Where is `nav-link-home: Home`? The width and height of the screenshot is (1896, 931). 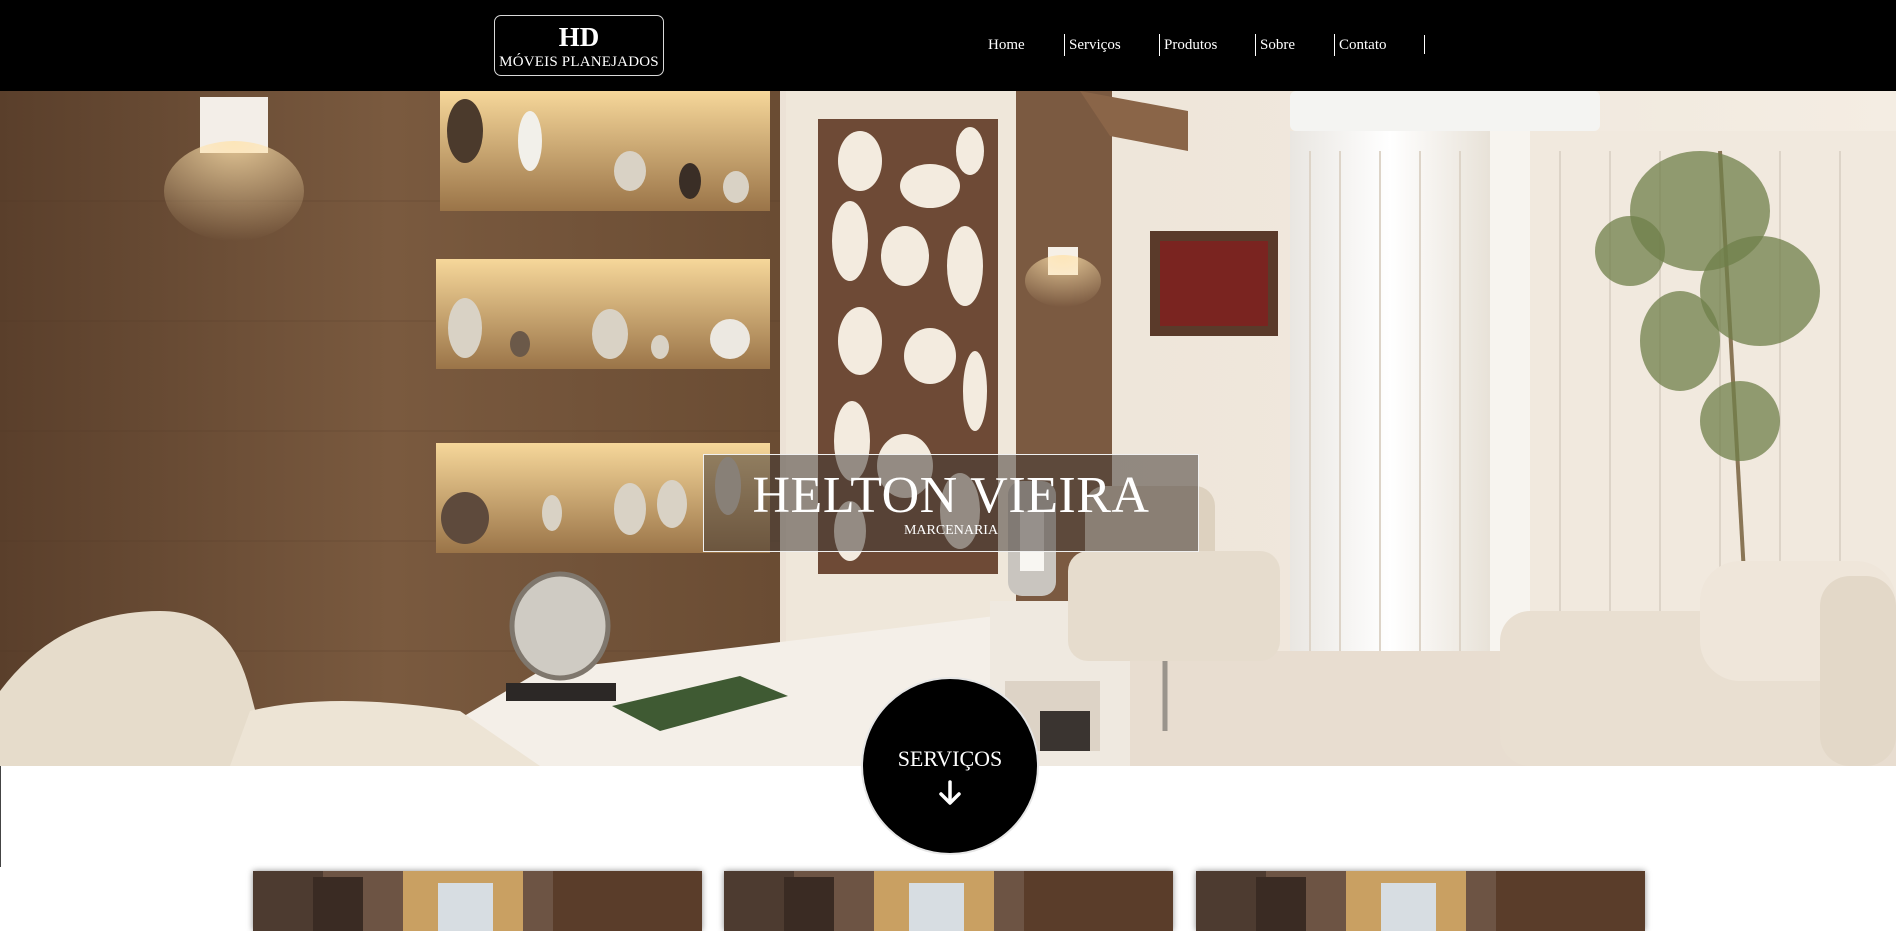
nav-link-home: Home is located at coordinates (1006, 45).